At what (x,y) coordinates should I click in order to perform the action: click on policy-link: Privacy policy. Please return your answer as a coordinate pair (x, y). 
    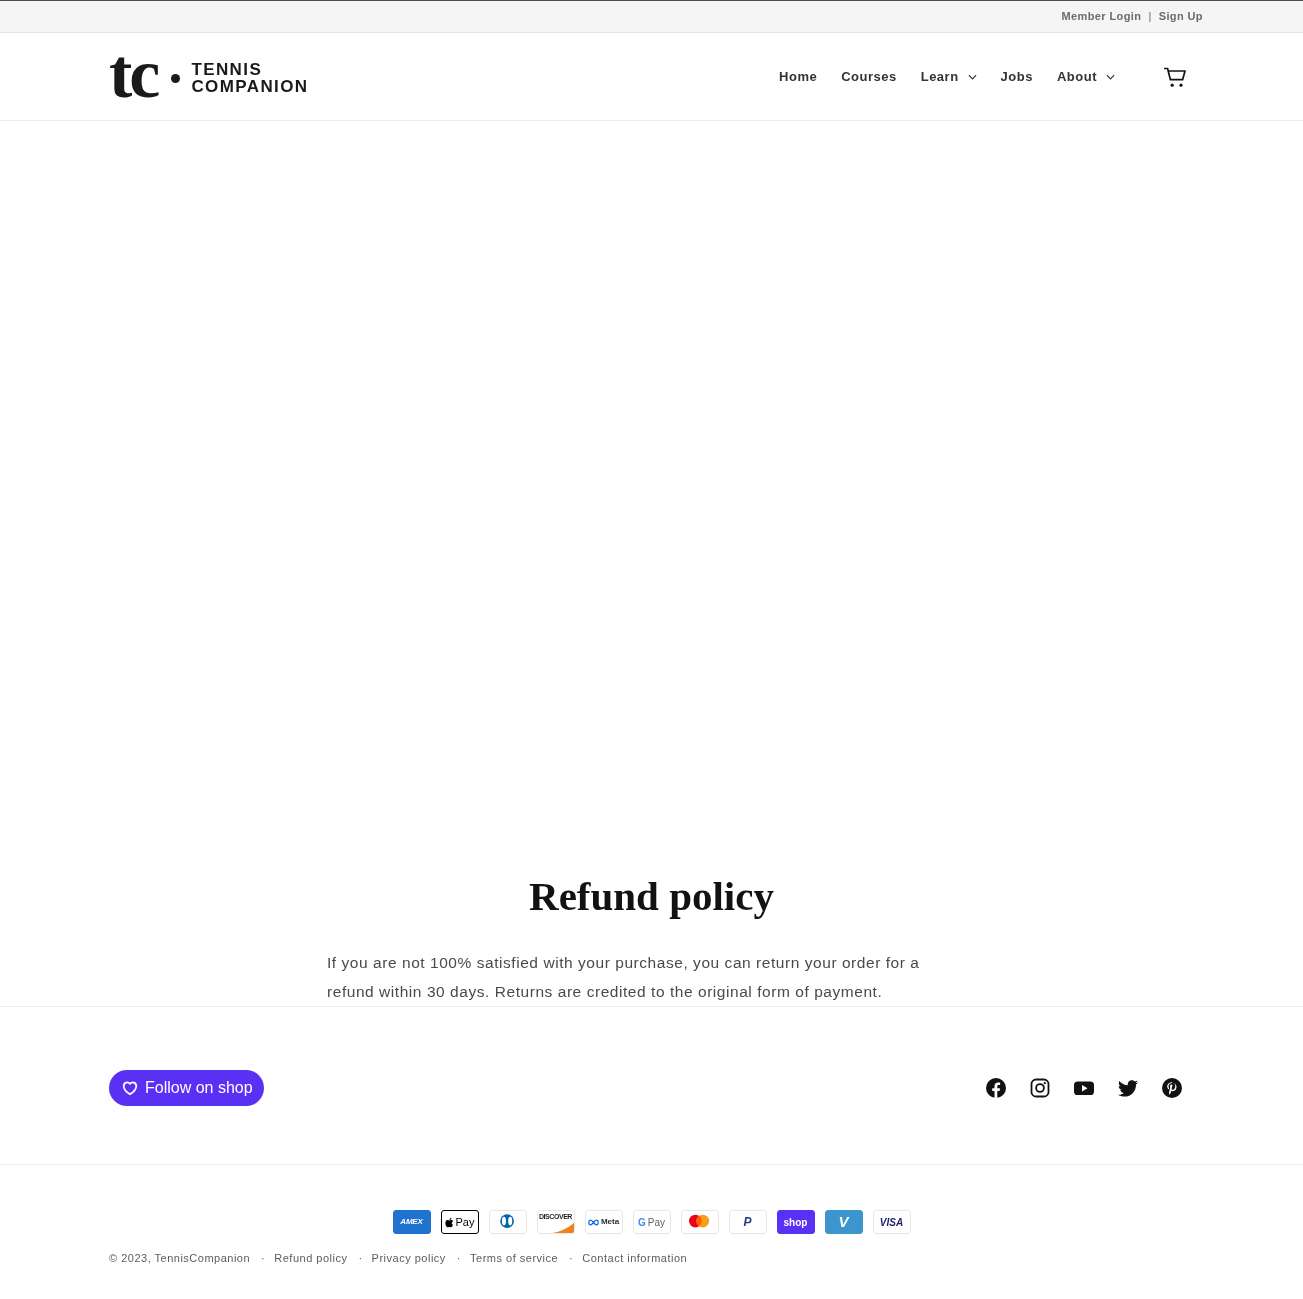
    Looking at the image, I should click on (408, 1258).